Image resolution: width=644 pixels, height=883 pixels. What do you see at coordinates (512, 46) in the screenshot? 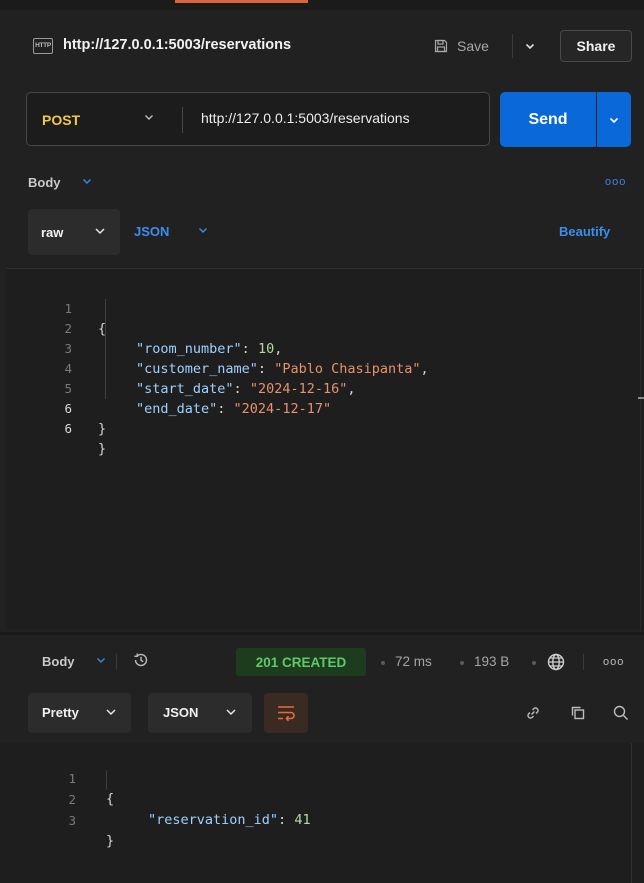
I see `save-divider` at bounding box center [512, 46].